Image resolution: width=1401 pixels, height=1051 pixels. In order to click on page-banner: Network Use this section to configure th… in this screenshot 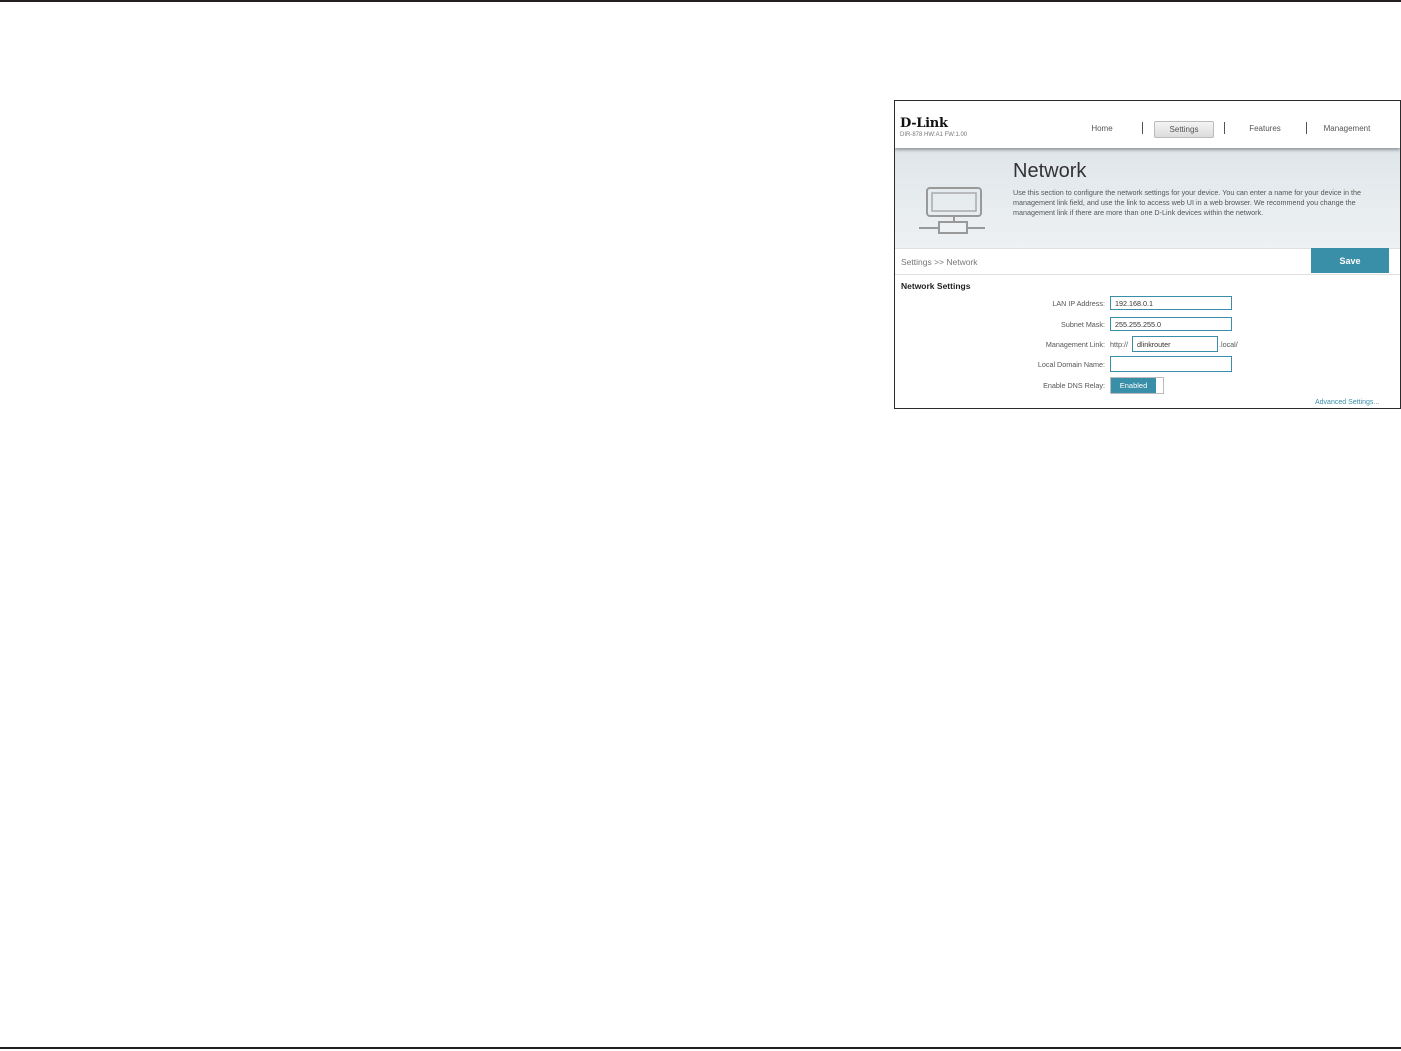, I will do `click(1147, 198)`.